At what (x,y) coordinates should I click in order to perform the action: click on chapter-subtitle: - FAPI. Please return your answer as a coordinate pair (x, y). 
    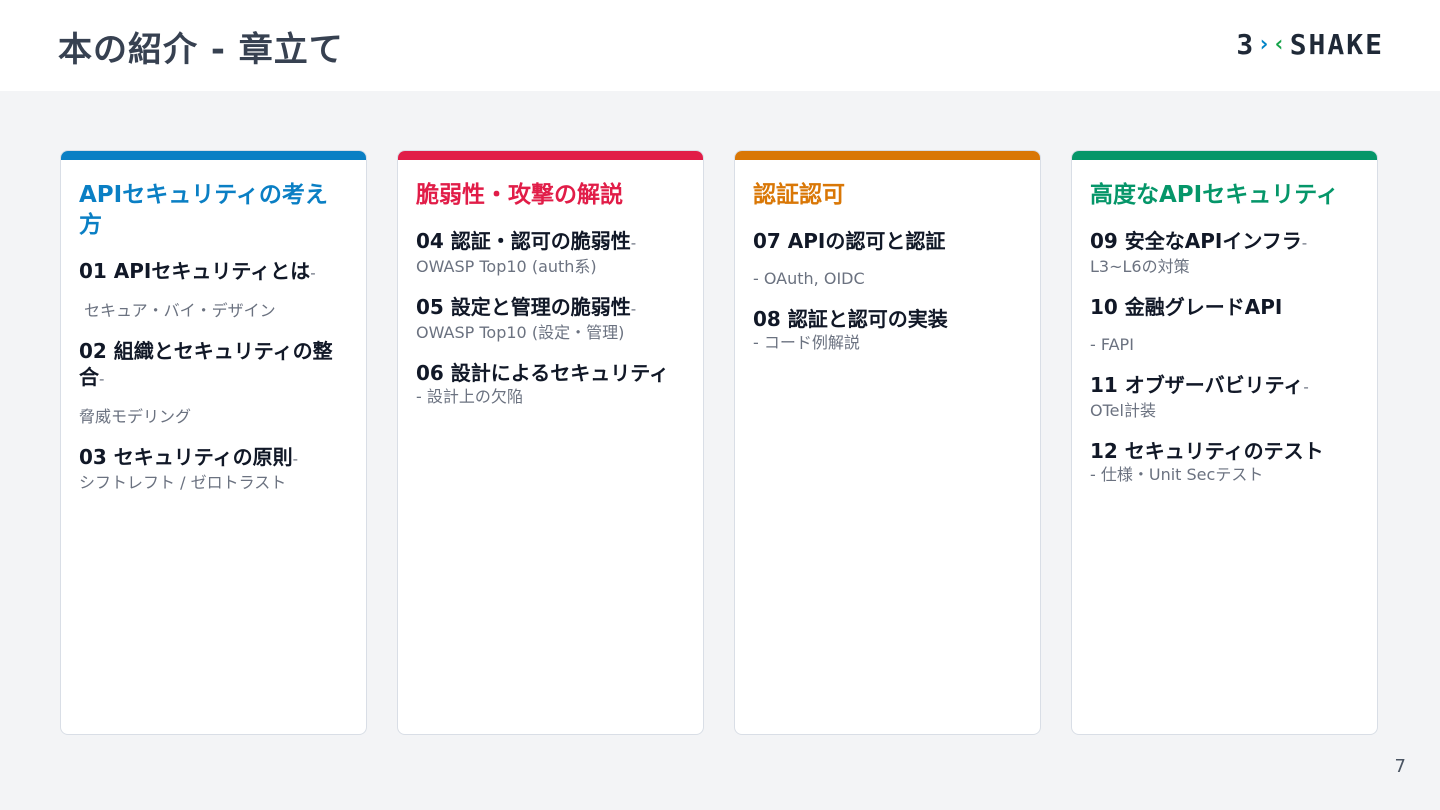
    Looking at the image, I should click on (1112, 344).